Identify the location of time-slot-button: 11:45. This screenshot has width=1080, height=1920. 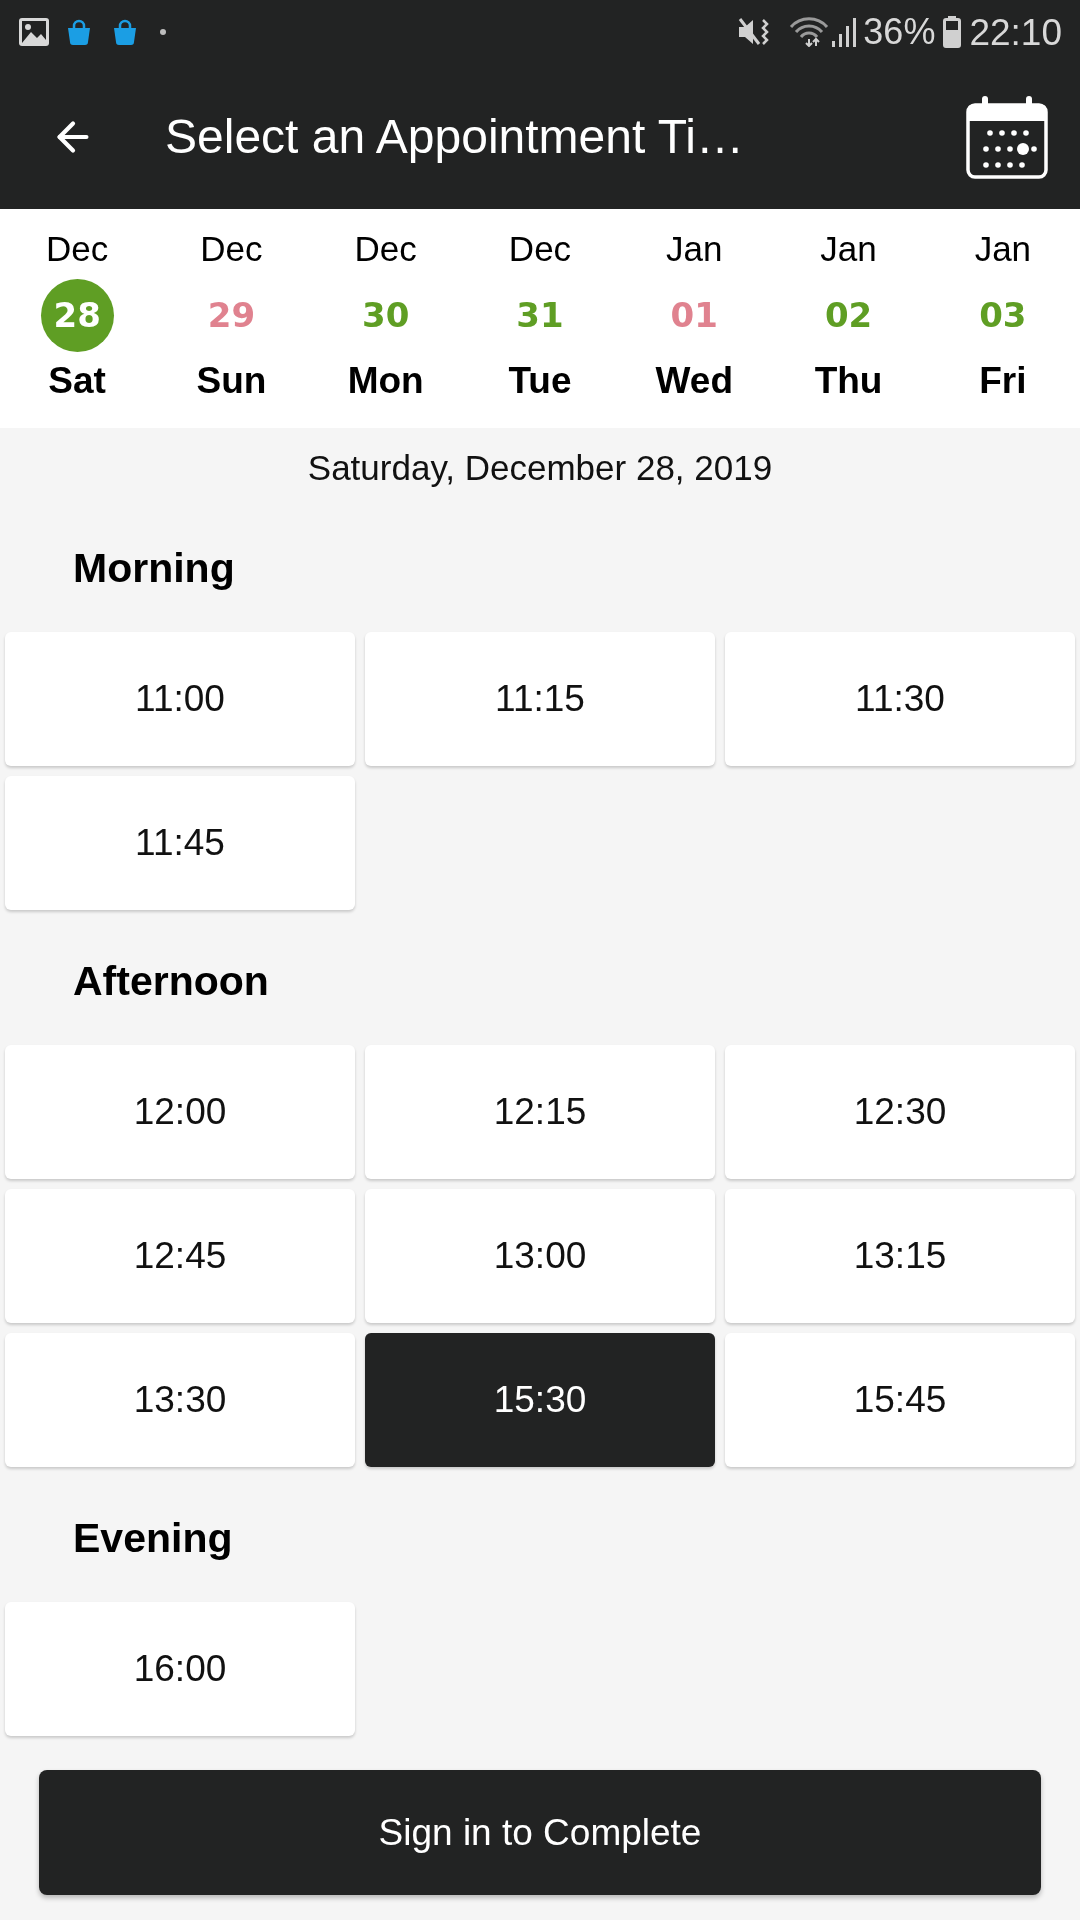
(180, 843).